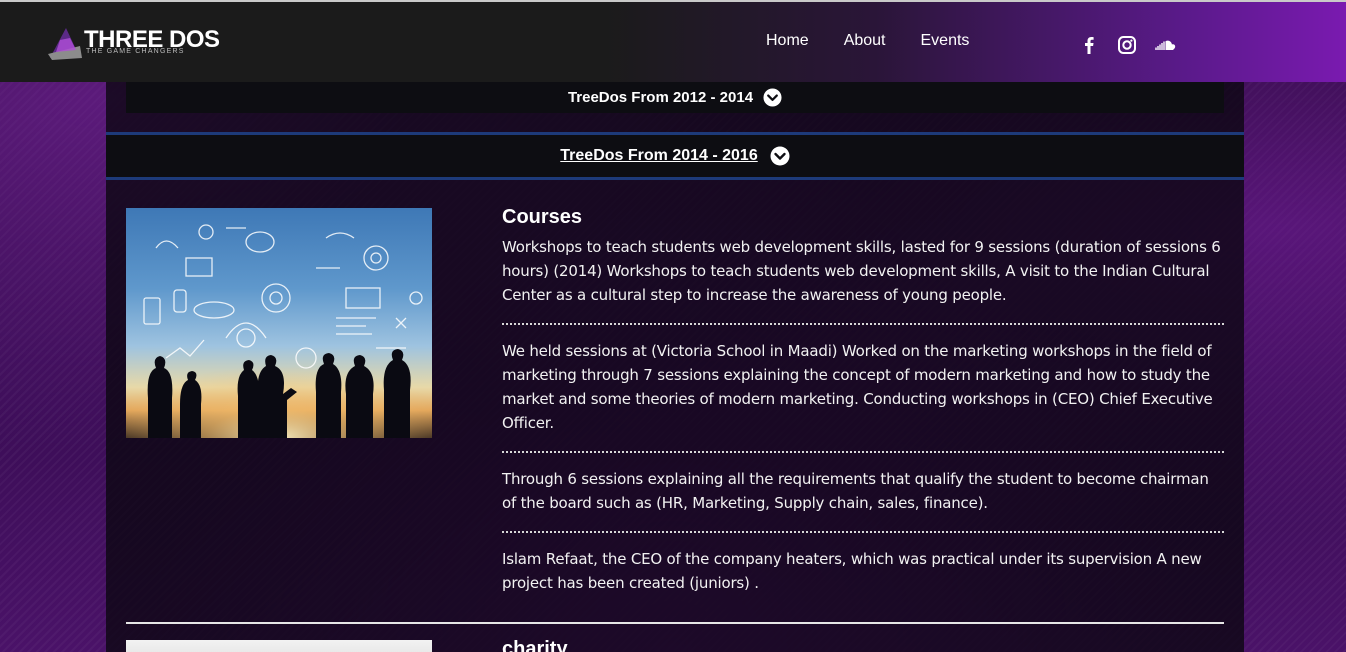  Describe the element at coordinates (141, 44) in the screenshot. I see `logo: THREE DOS THE GAME CHANGERS` at that location.